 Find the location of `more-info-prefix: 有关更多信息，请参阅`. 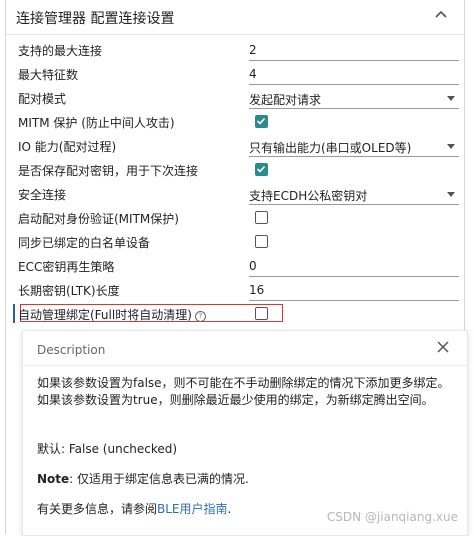

more-info-prefix: 有关更多信息，请参阅 is located at coordinates (97, 509).